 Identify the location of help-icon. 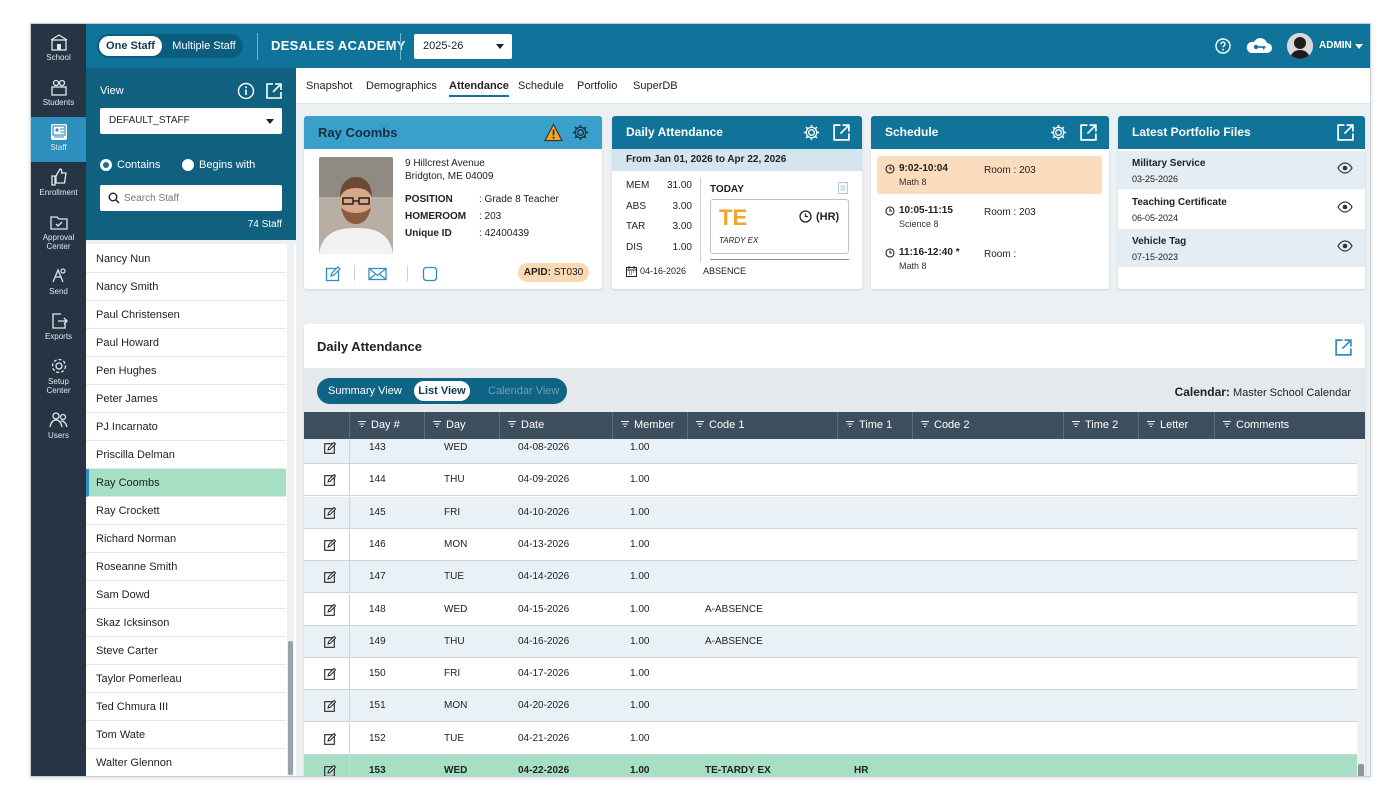
(1223, 46).